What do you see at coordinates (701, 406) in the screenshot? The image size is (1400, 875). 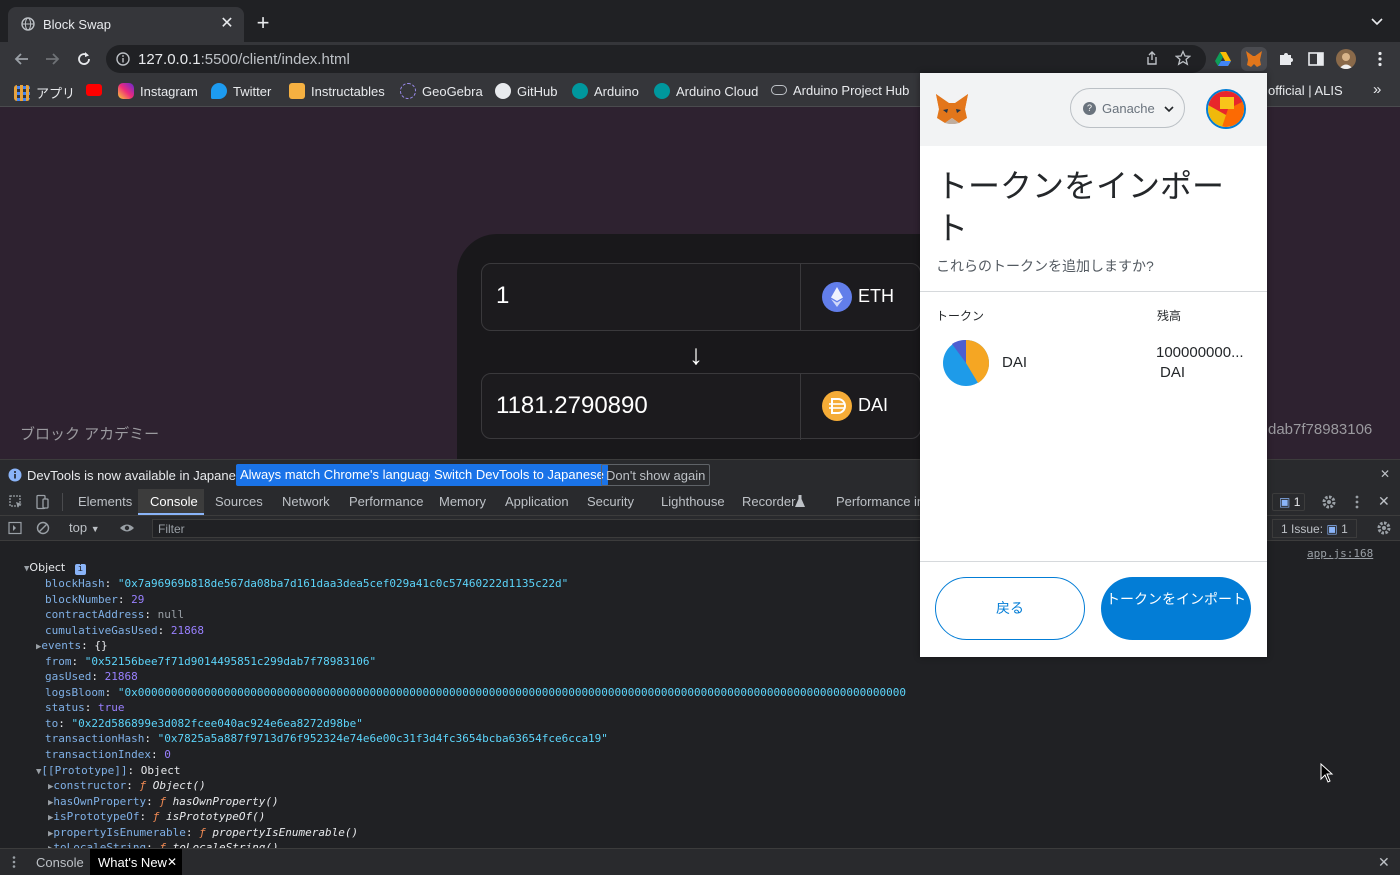 I see `to-field: 1181.2790890 DAI` at bounding box center [701, 406].